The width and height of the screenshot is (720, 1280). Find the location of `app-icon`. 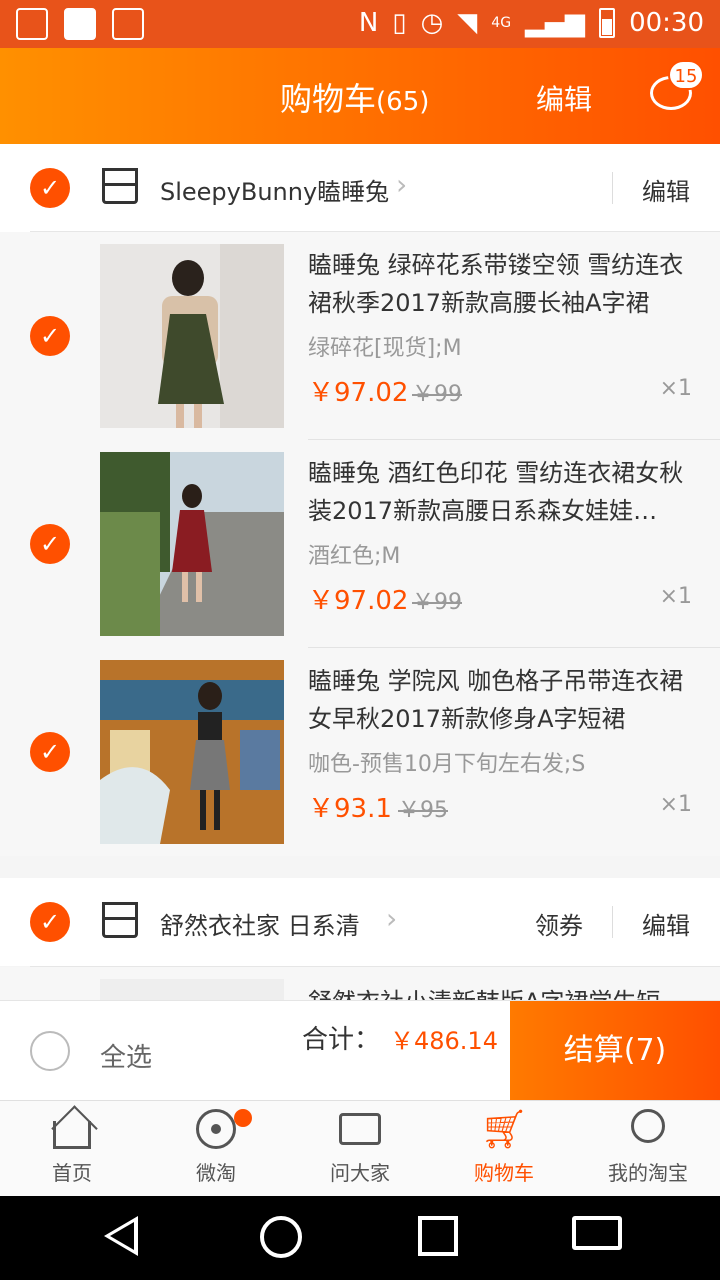

app-icon is located at coordinates (80, 24).